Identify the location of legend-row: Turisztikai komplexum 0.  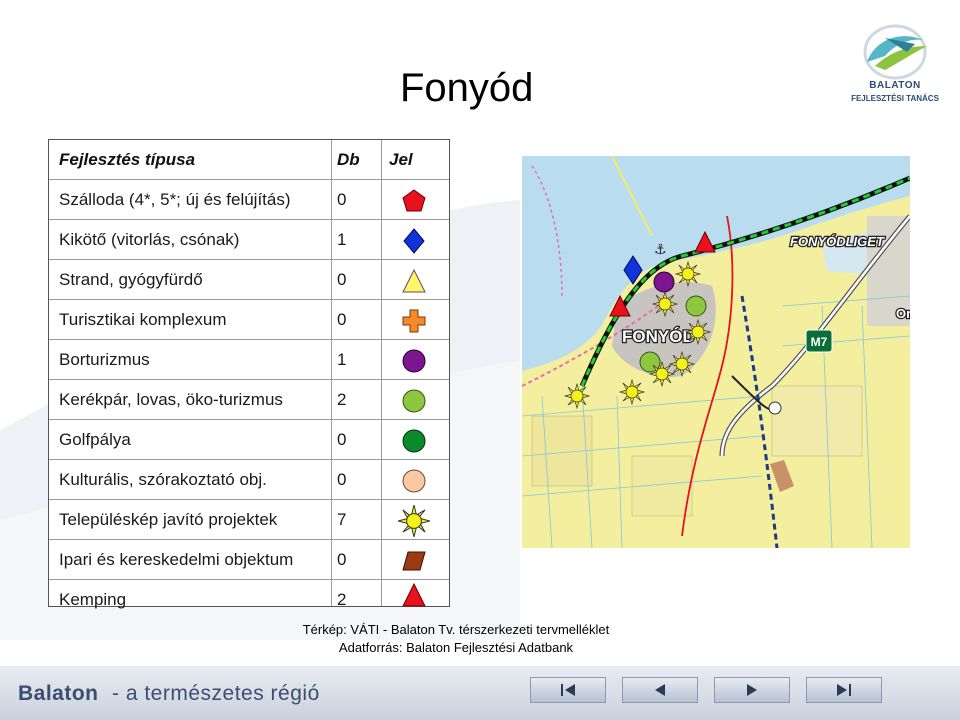
(249, 320).